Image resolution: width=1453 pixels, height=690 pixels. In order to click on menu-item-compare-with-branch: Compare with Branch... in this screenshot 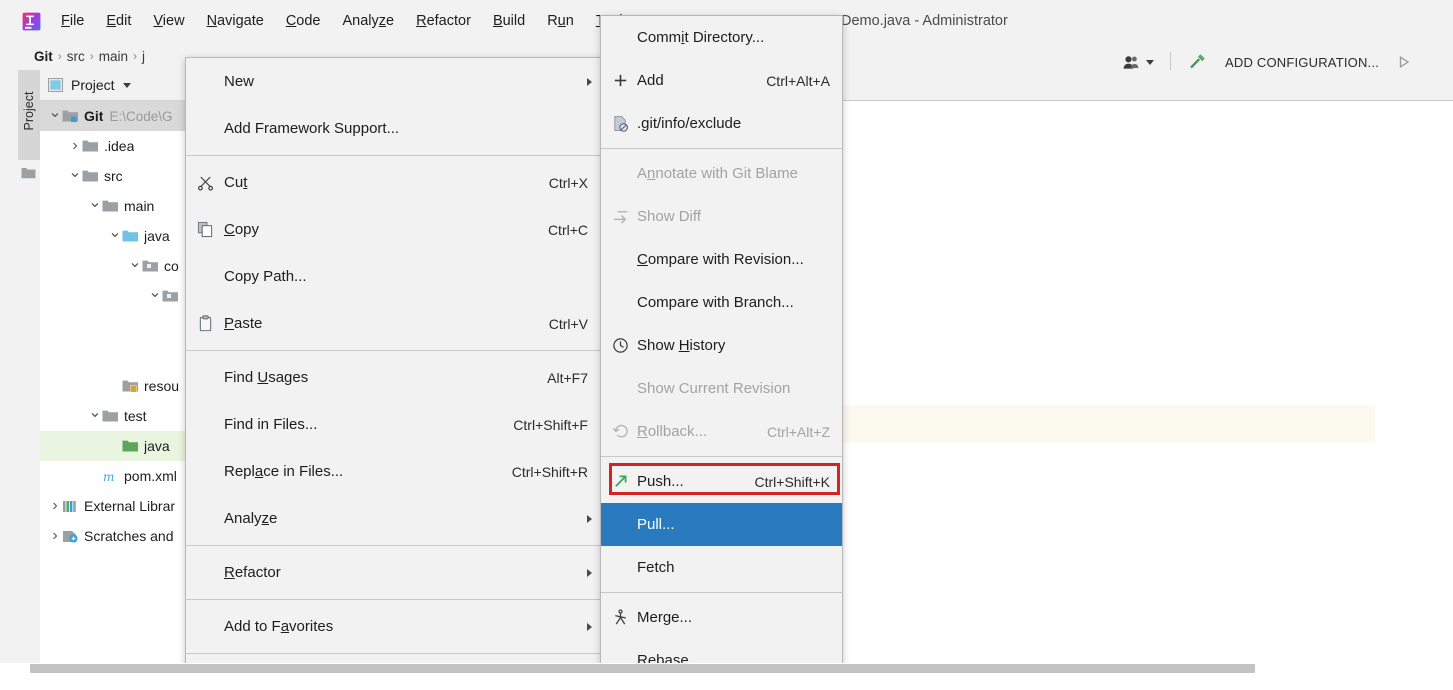, I will do `click(721, 302)`.